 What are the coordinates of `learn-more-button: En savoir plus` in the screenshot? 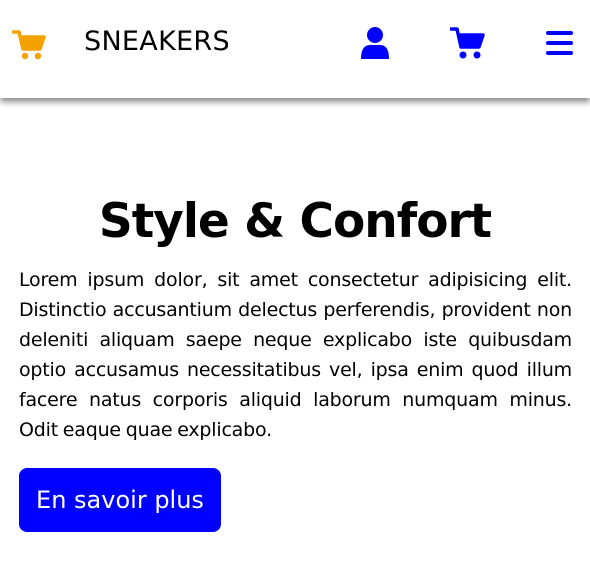 It's located at (120, 500).